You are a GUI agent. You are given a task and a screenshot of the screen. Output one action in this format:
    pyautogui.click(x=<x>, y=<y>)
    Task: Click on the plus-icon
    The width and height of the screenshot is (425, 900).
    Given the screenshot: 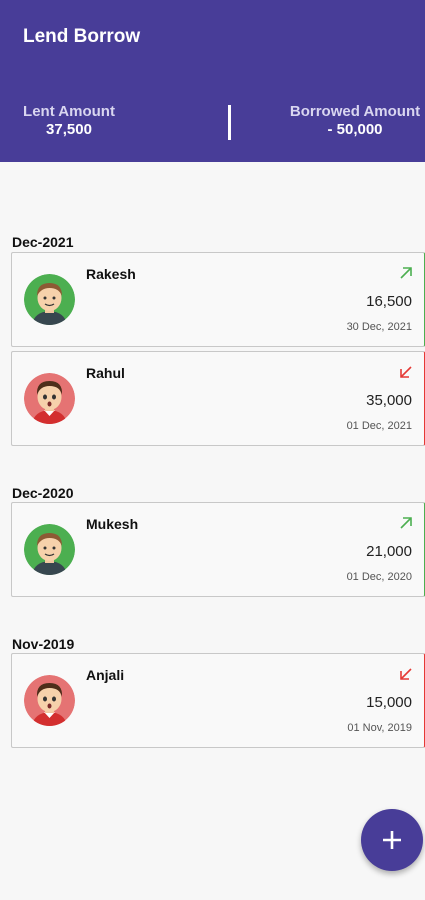 What is the action you would take?
    pyautogui.click(x=392, y=840)
    